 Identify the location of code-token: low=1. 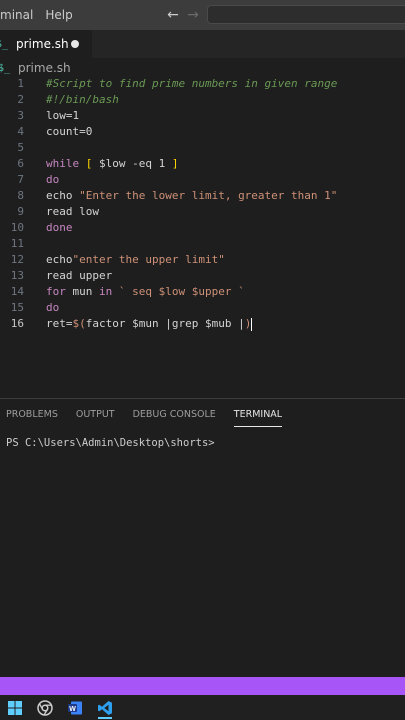
(63, 115).